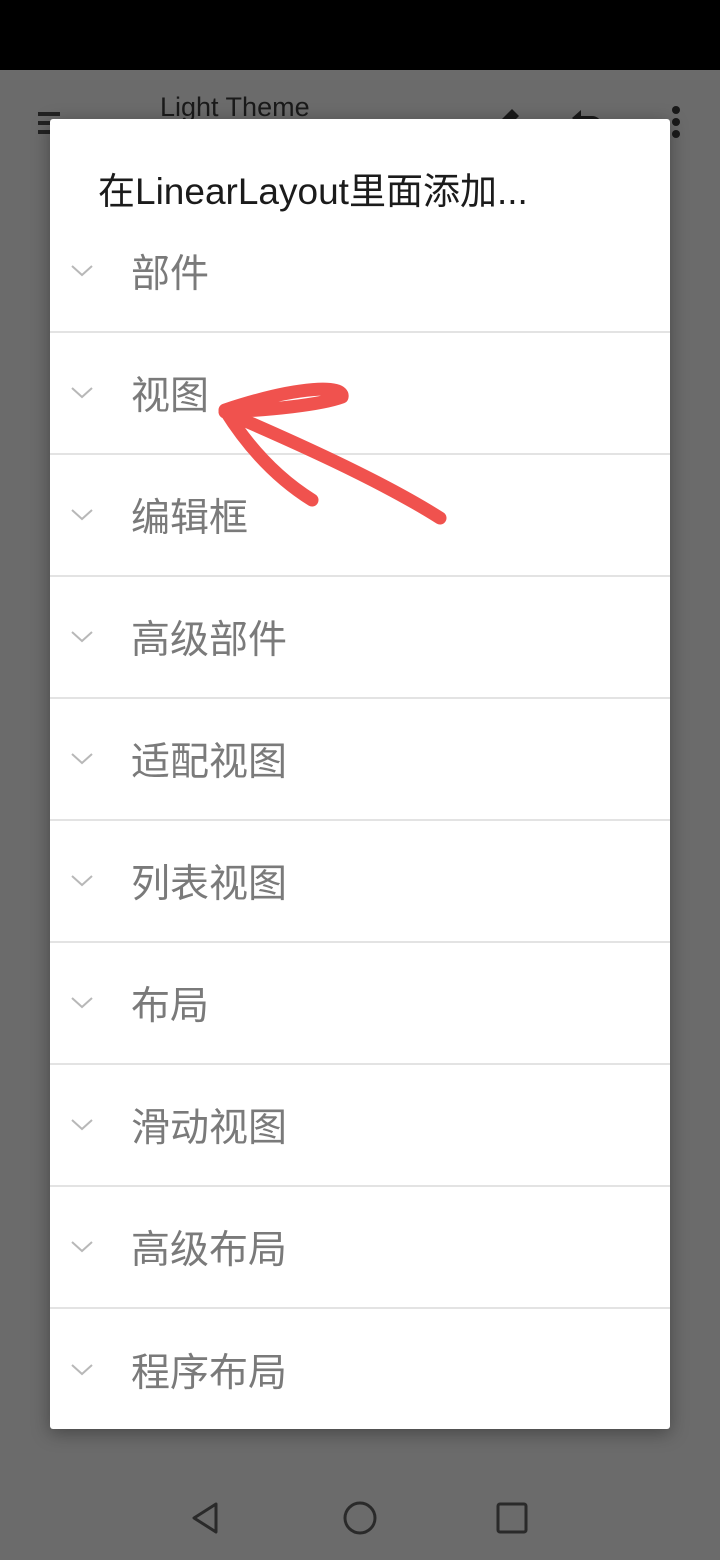 The width and height of the screenshot is (720, 1560). Describe the element at coordinates (209, 1373) in the screenshot. I see `category-label: 程序布局` at that location.